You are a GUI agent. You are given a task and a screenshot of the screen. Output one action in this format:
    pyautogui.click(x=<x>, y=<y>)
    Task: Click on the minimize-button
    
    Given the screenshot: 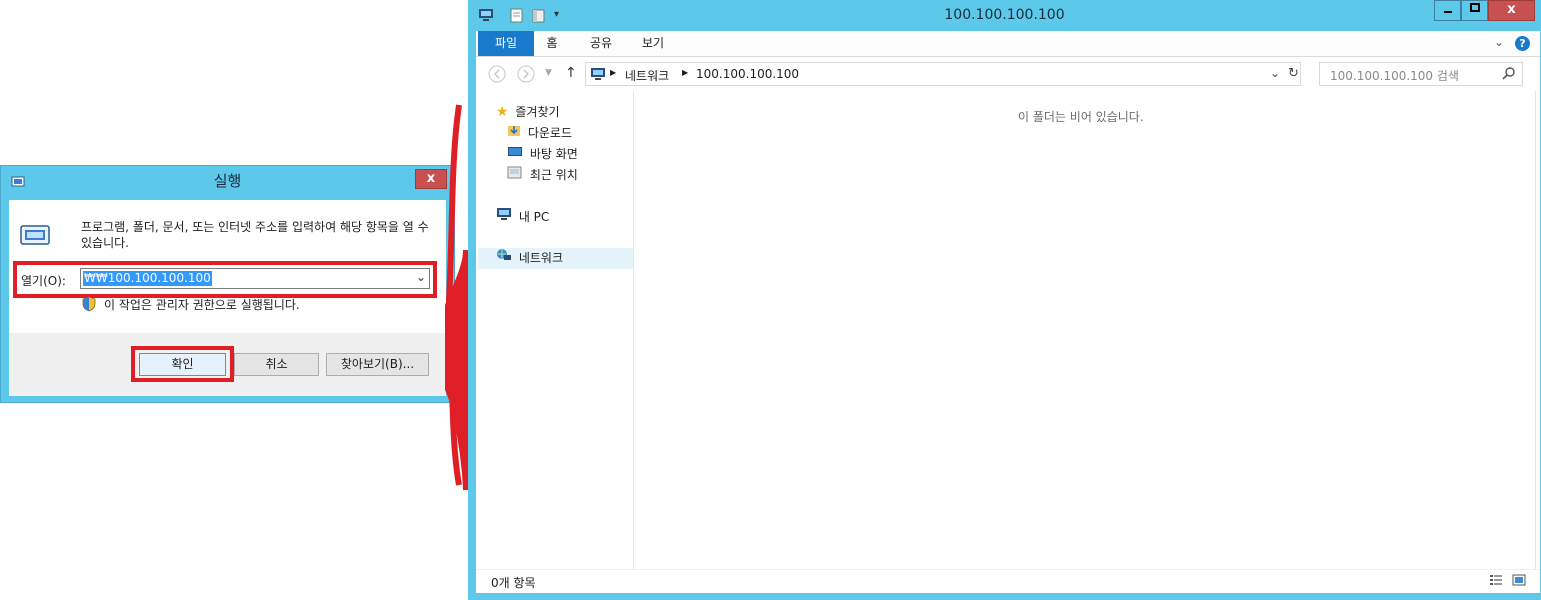 What is the action you would take?
    pyautogui.click(x=1447, y=10)
    